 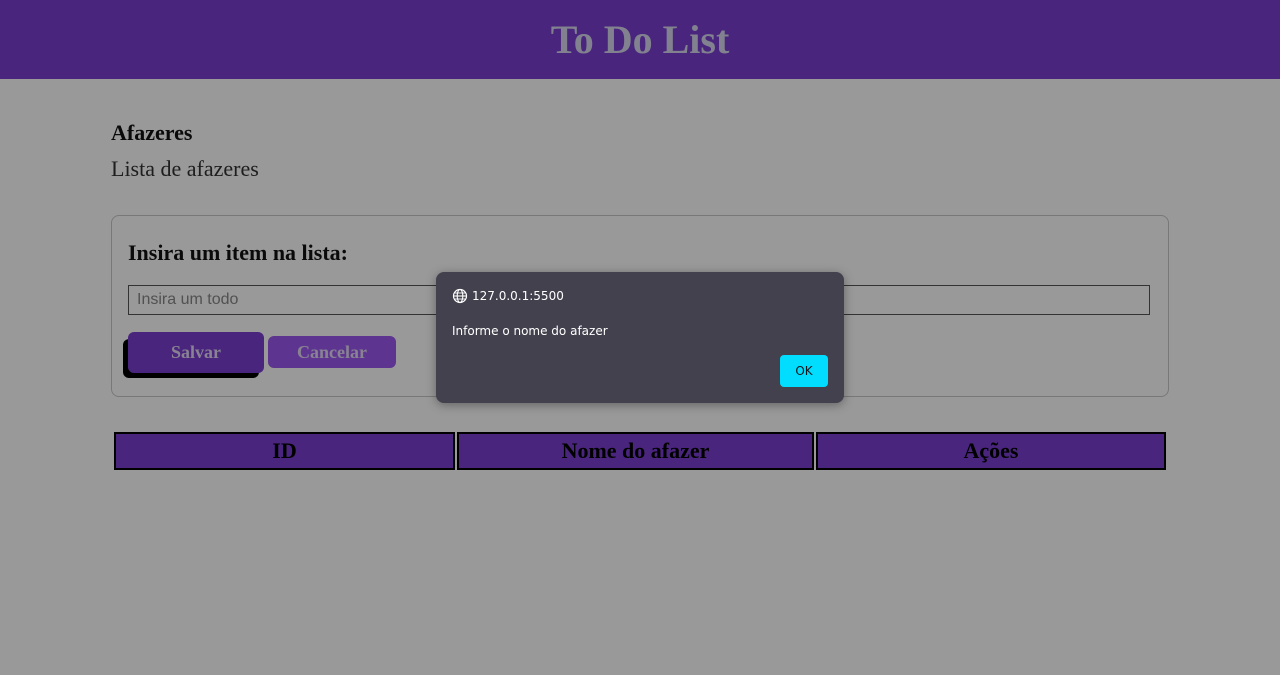 I want to click on alert-origin-text: 127.0.0.1:5500, so click(x=518, y=296).